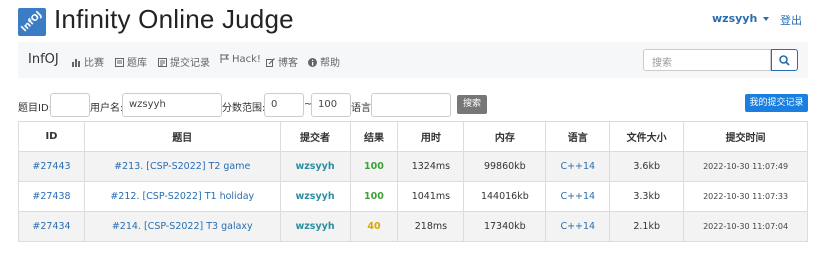 This screenshot has height=268, width=828. I want to click on nav-item-problems: 题库, so click(131, 61).